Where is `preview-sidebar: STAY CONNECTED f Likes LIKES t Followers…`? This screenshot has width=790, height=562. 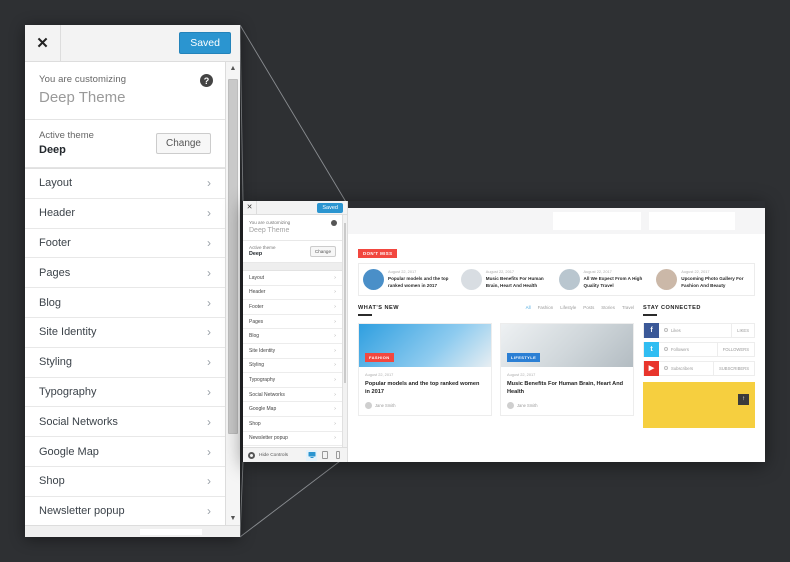
preview-sidebar: STAY CONNECTED f Likes LIKES t Followers… is located at coordinates (699, 366).